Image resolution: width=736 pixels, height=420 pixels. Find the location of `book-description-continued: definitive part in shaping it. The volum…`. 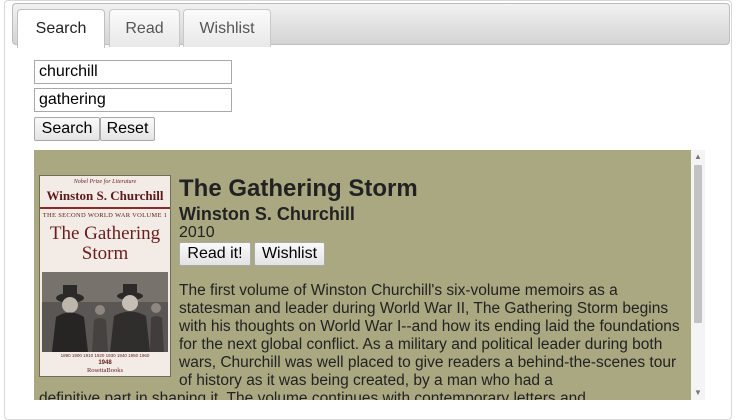

book-description-continued: definitive part in shaping it. The volum… is located at coordinates (312, 395).